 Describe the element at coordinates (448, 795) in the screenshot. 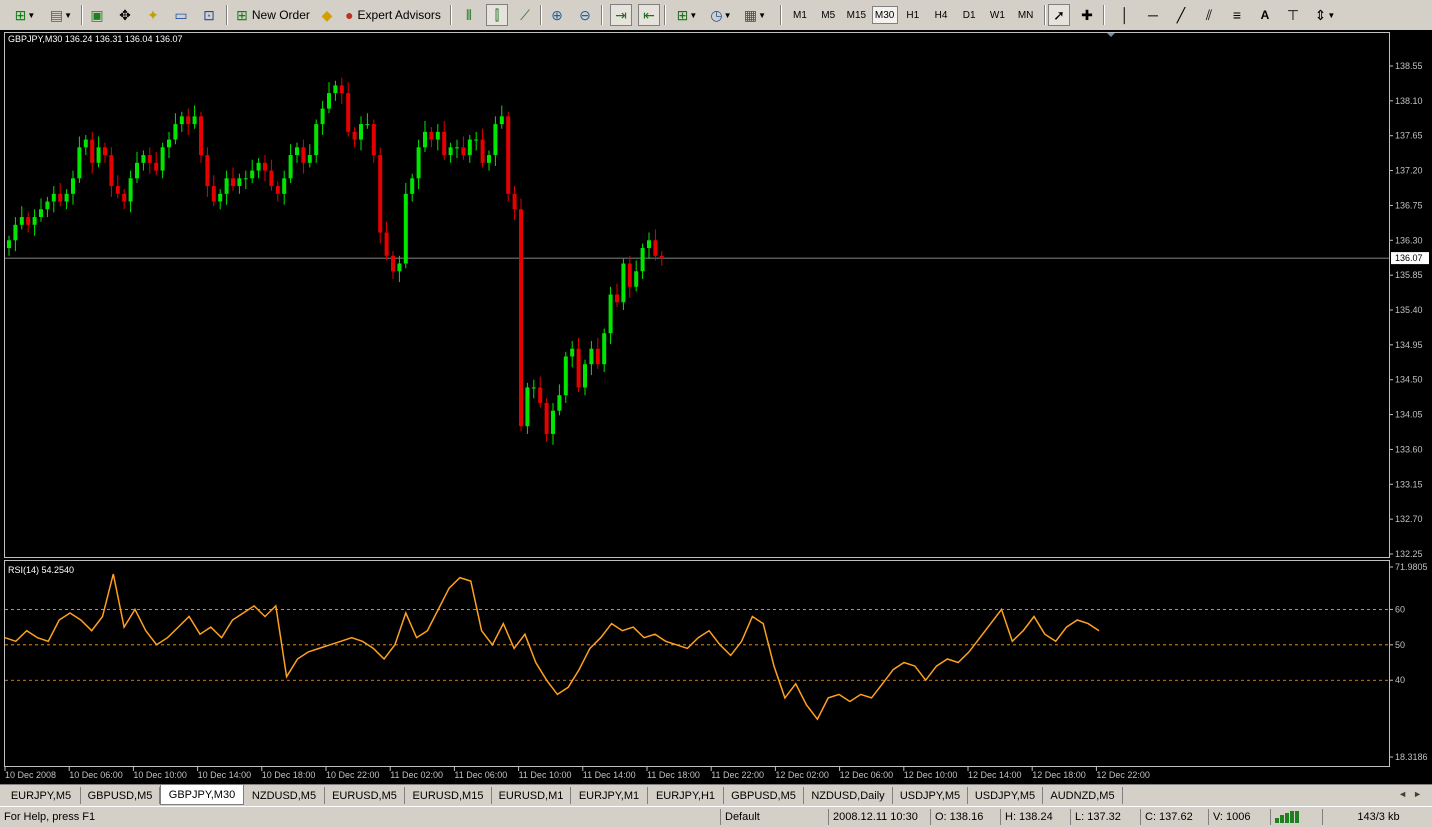

I see `chart-tab: EURUSD,M15` at that location.